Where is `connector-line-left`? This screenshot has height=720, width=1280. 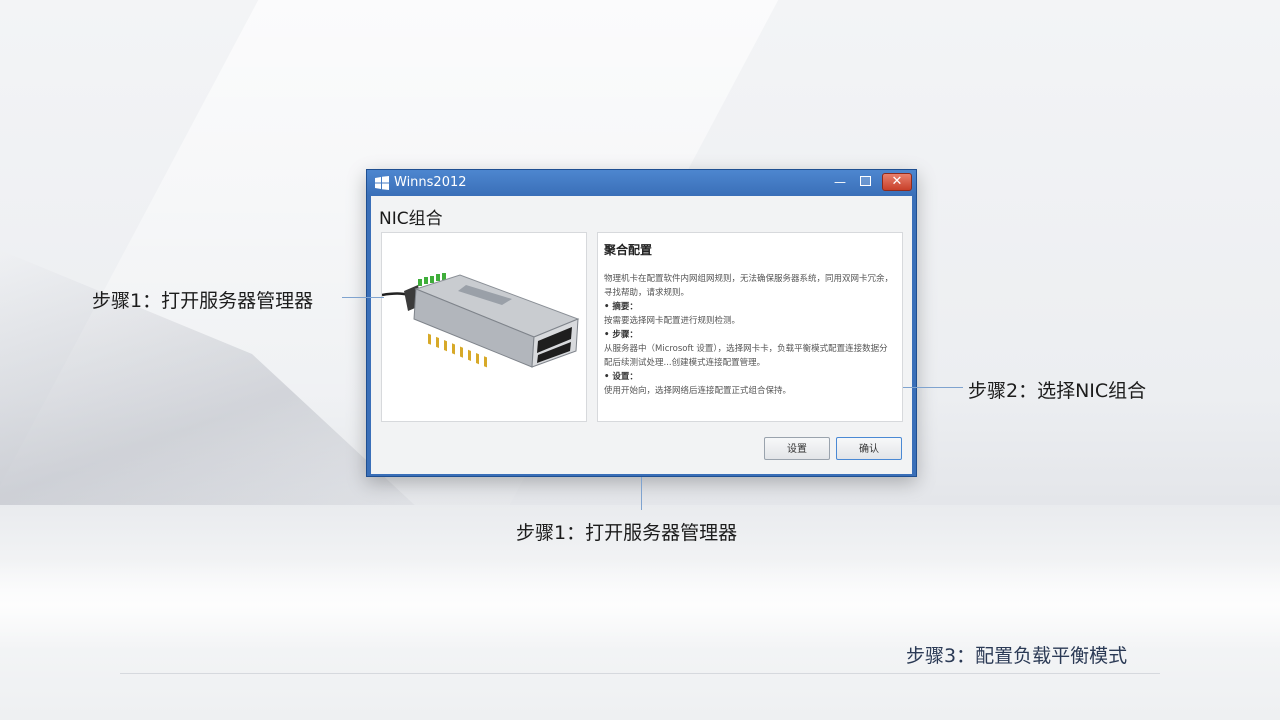
connector-line-left is located at coordinates (363, 297).